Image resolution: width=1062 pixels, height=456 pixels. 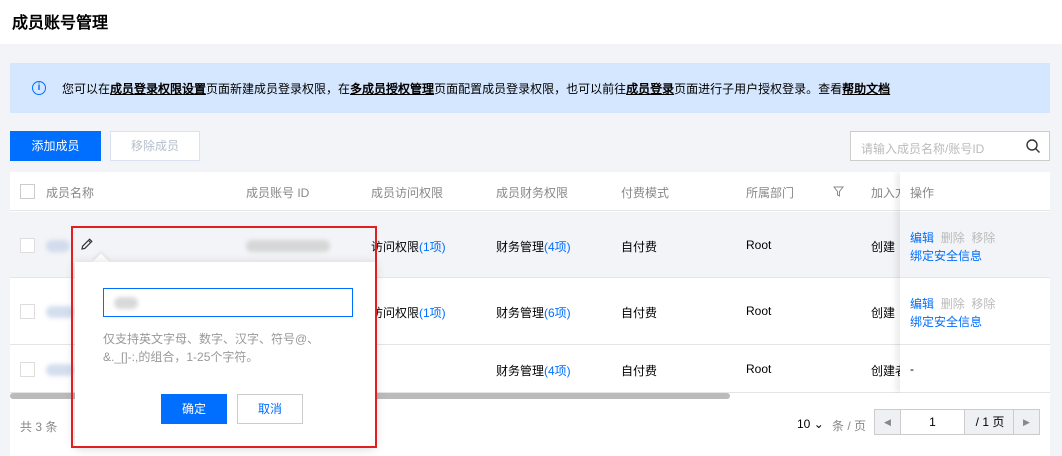 I want to click on link-member-login: 成员登录, so click(x=650, y=89).